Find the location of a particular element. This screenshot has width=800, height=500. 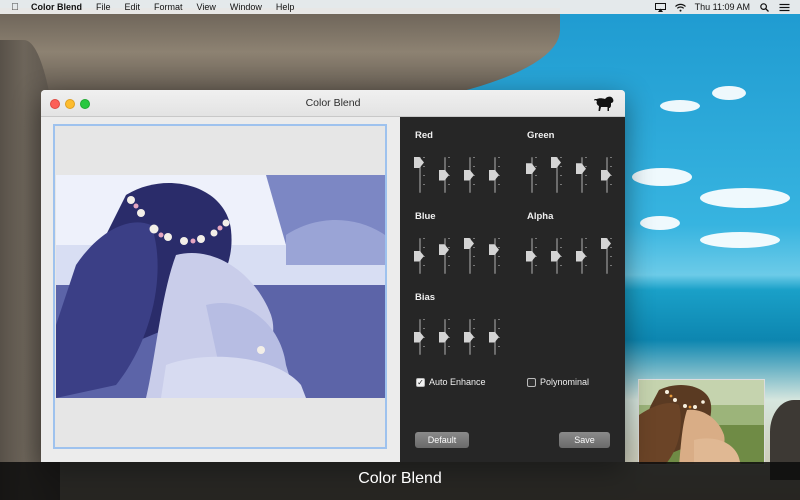

polynominal-checkbox is located at coordinates (531, 382).